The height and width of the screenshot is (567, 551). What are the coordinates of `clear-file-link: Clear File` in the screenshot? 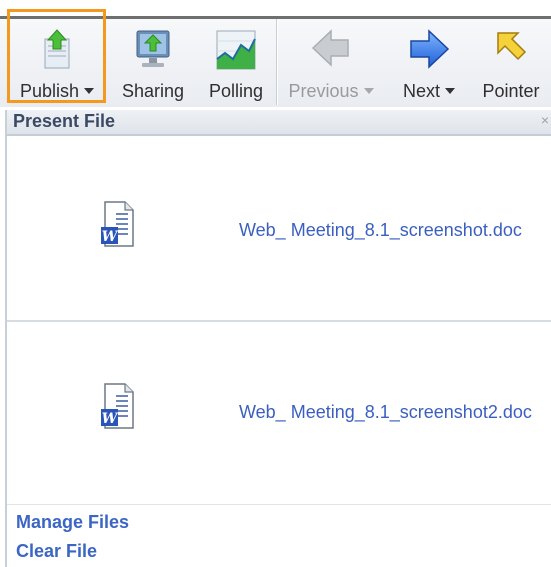 It's located at (72, 551).